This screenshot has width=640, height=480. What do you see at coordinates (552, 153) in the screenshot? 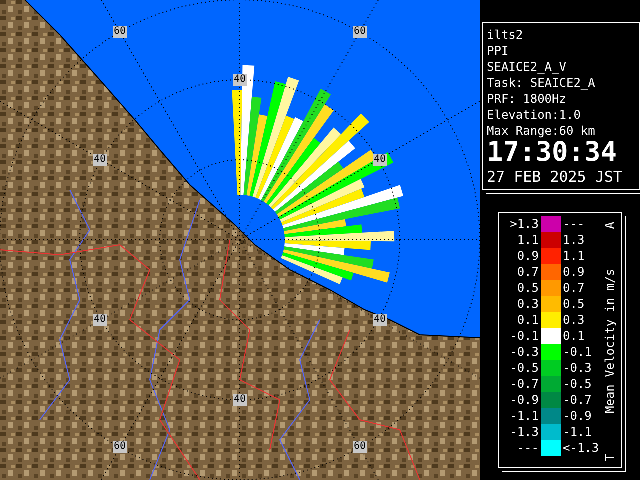
I see `scan-time: 17:30:34` at bounding box center [552, 153].